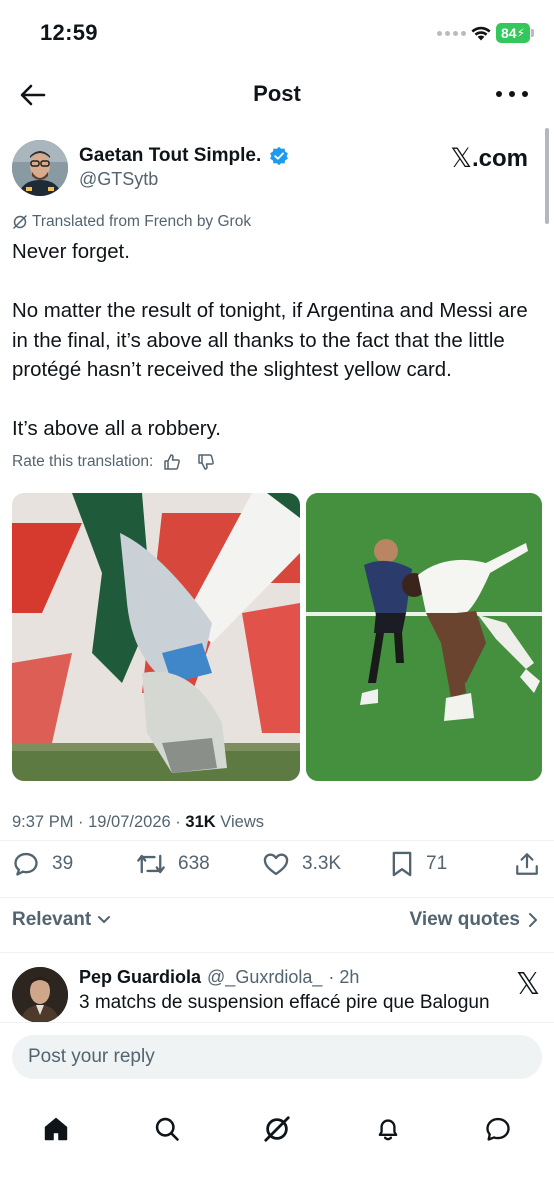 The height and width of the screenshot is (1200, 554). I want to click on verified-badge-icon, so click(279, 156).